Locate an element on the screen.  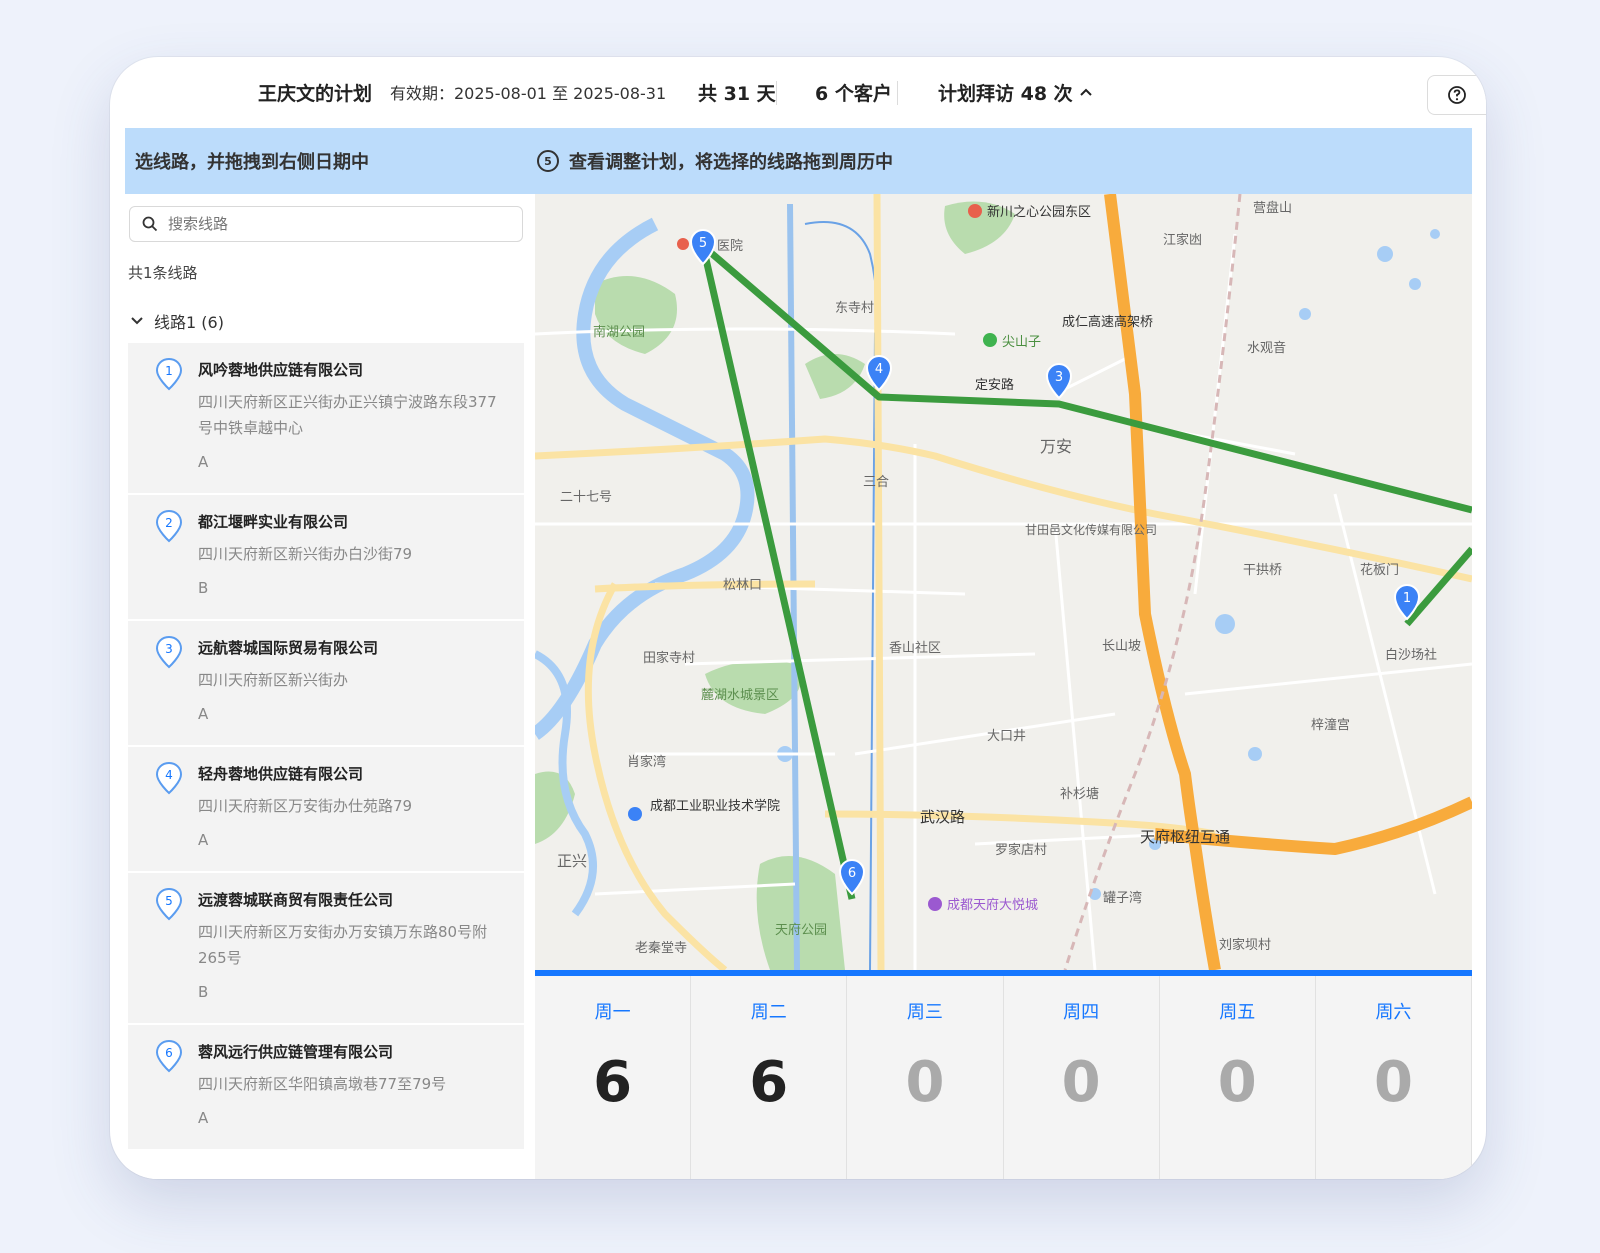
map-marker-3: 3 is located at coordinates (1059, 381).